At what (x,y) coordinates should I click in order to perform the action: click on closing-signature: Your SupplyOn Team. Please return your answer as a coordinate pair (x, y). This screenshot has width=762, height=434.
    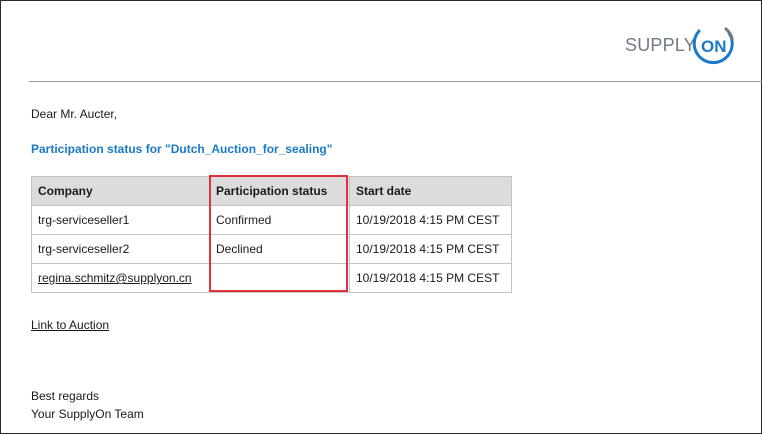
    Looking at the image, I should click on (87, 414).